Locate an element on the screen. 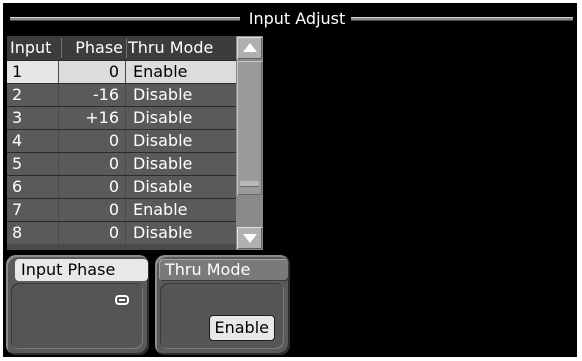 This screenshot has width=582, height=361. table-row: 7 0 Enable is located at coordinates (121, 209).